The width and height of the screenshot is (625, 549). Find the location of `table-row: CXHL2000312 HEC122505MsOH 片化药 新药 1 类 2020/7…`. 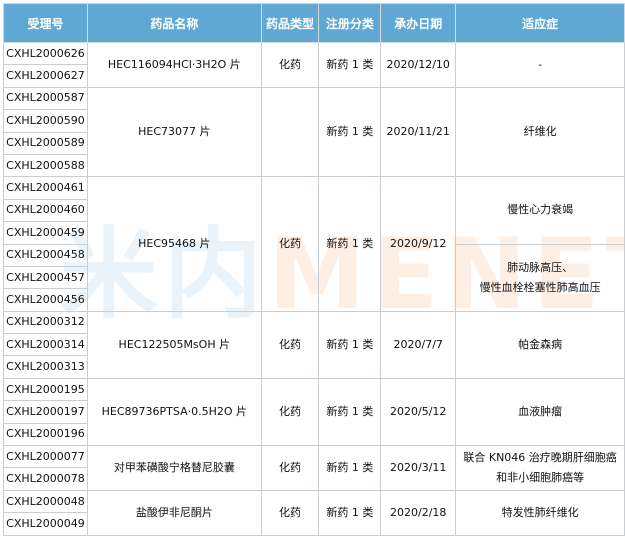

table-row: CXHL2000312 HEC122505MsOH 片化药 新药 1 类 2020/7… is located at coordinates (314, 344).